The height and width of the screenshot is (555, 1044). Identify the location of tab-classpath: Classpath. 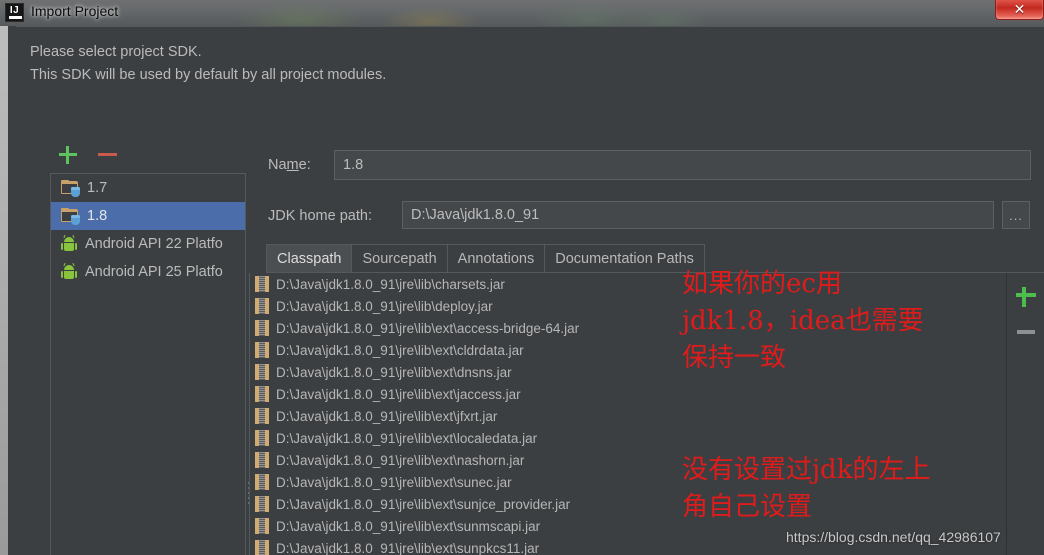
(309, 258).